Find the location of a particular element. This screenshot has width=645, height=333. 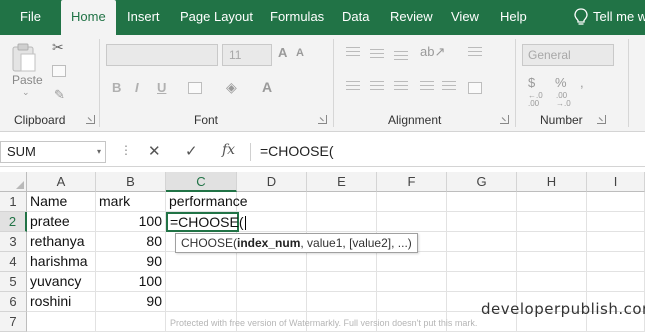

cell-h1 is located at coordinates (552, 202).